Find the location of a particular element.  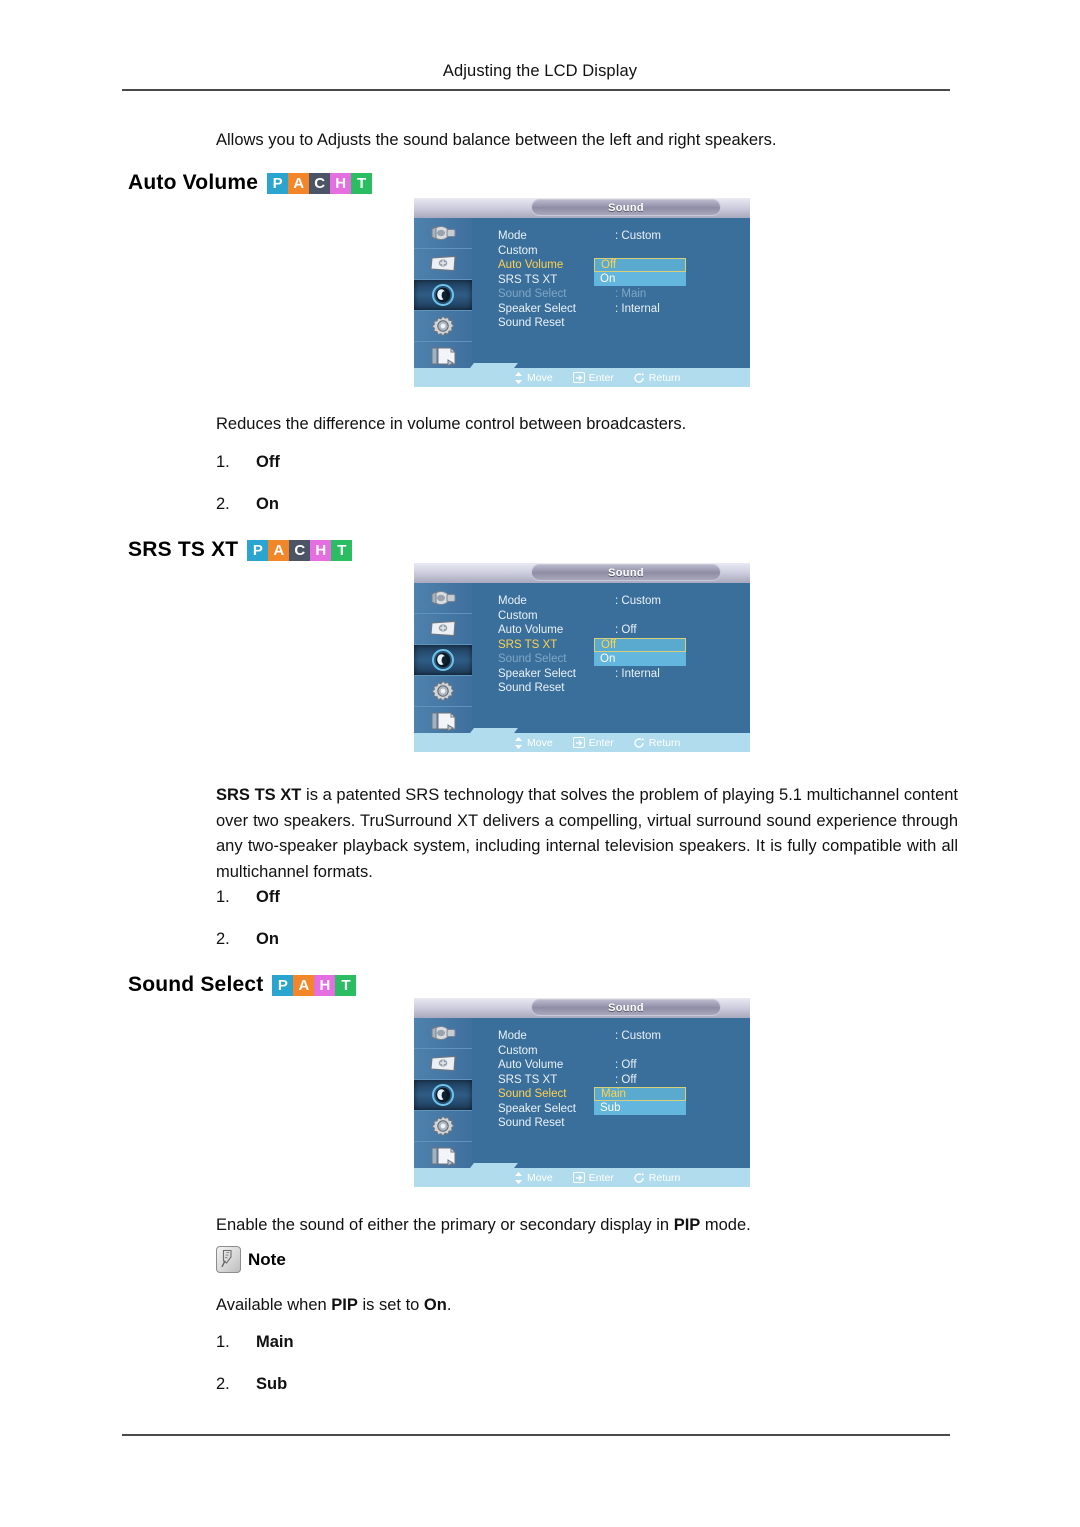

osd-row-label: Sound Select is located at coordinates (532, 294).